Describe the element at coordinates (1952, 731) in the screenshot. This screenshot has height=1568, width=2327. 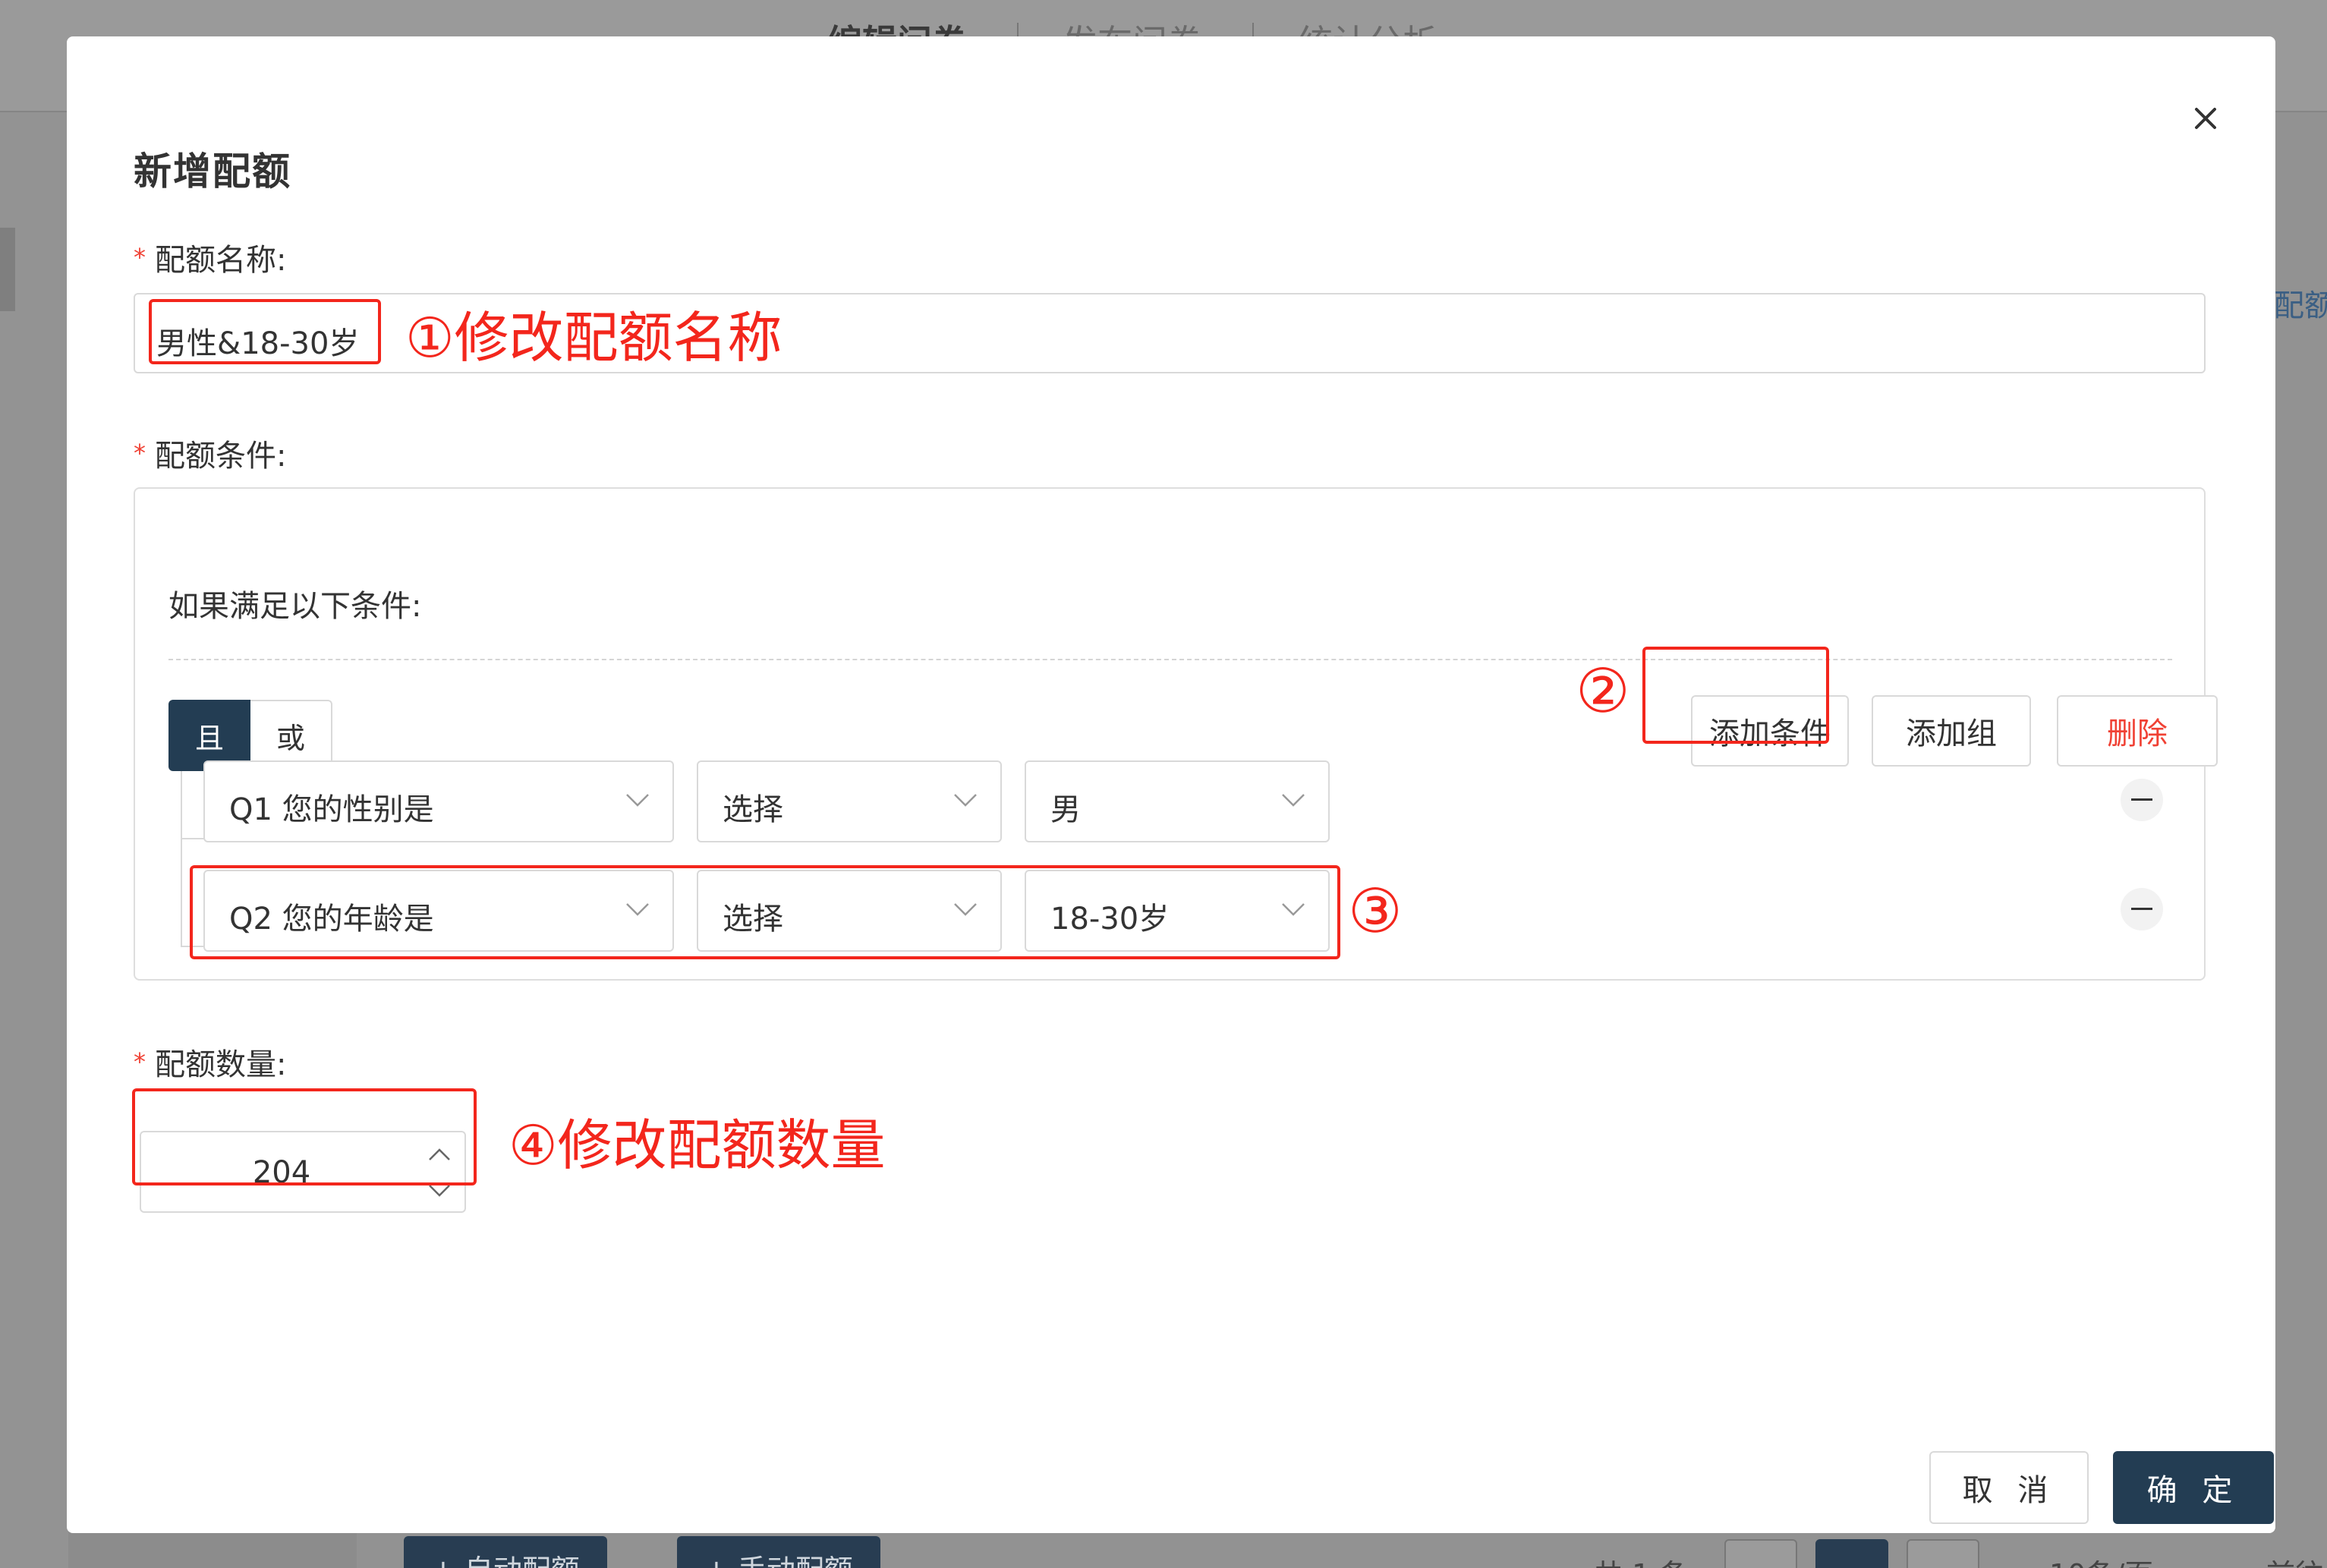
I see `add-group-button: 添加组` at that location.